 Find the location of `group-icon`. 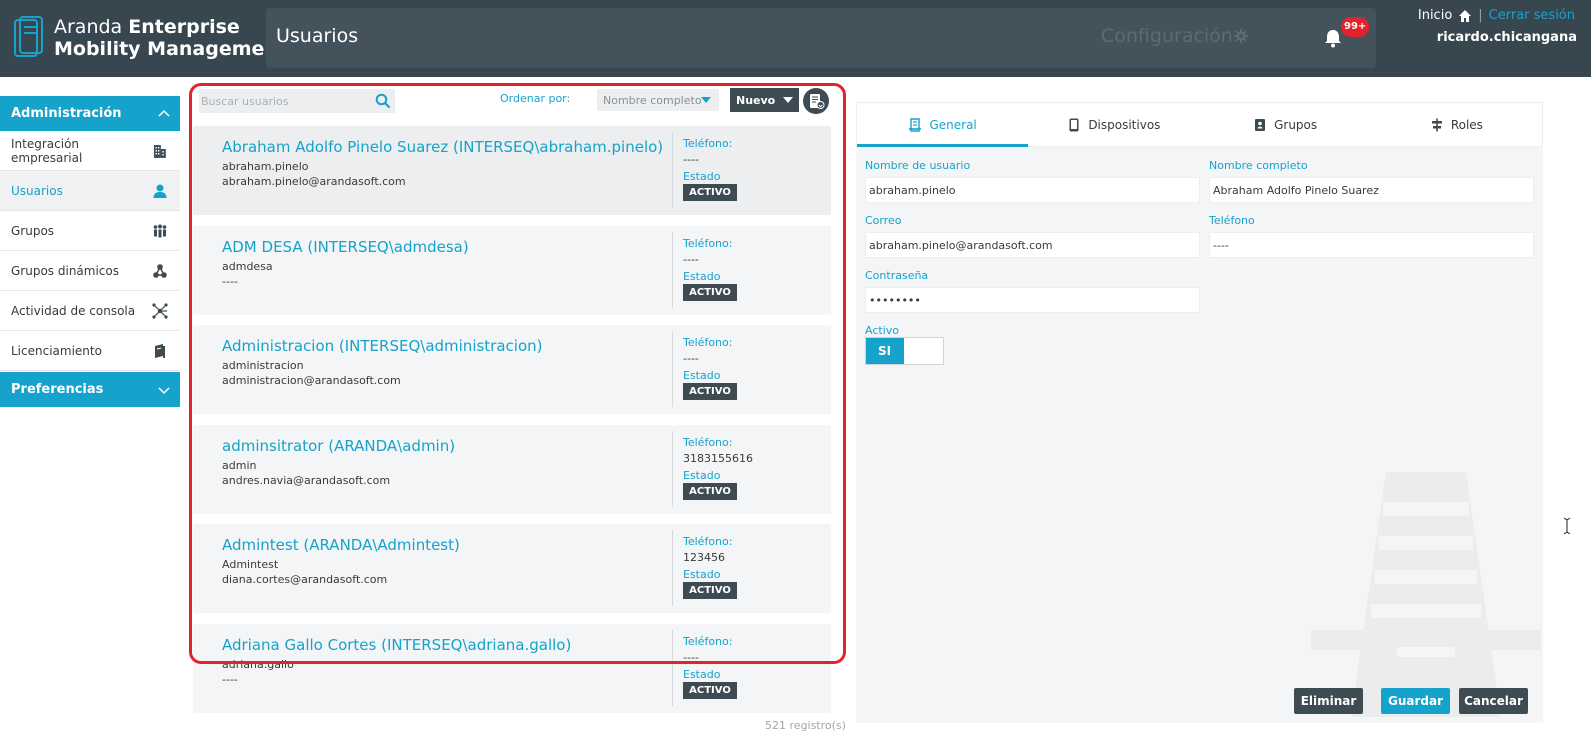

group-icon is located at coordinates (160, 230).